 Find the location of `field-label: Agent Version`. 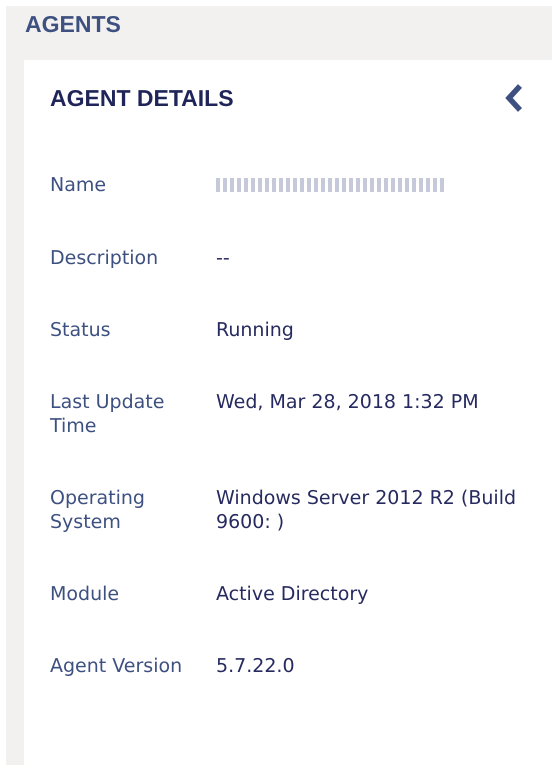

field-label: Agent Version is located at coordinates (117, 666).